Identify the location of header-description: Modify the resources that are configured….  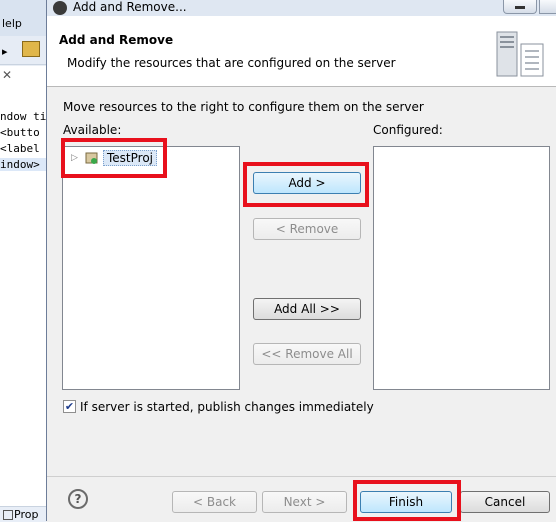
(231, 63).